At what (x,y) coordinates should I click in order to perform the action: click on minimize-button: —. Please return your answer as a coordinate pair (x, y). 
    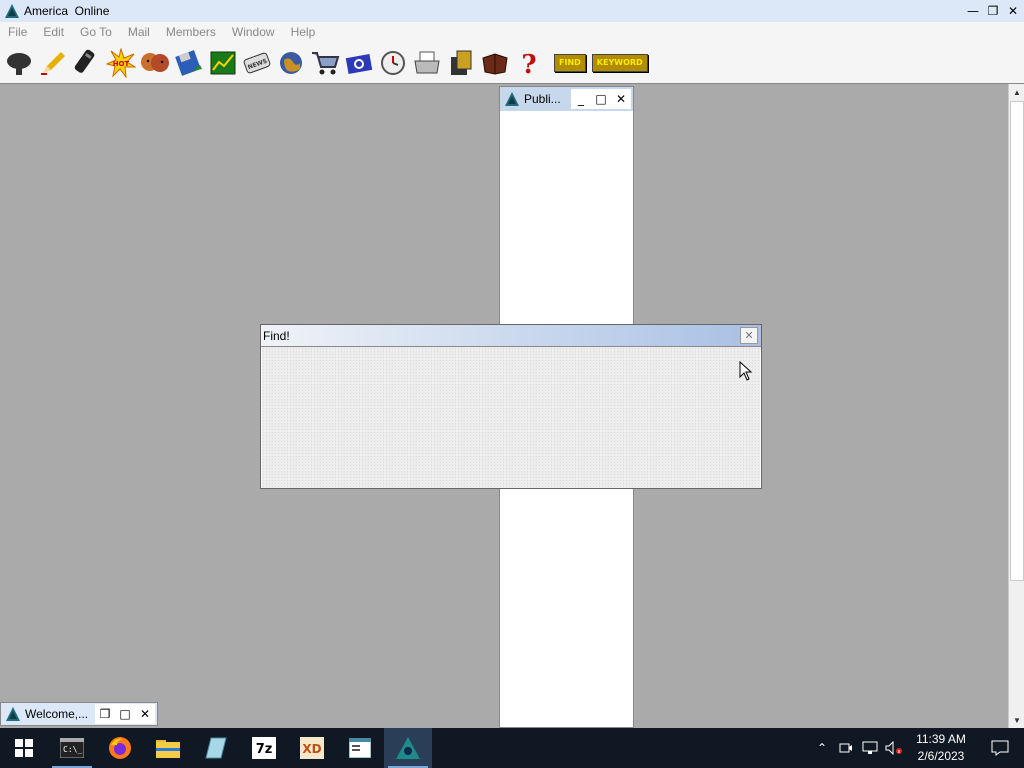
    Looking at the image, I should click on (973, 10).